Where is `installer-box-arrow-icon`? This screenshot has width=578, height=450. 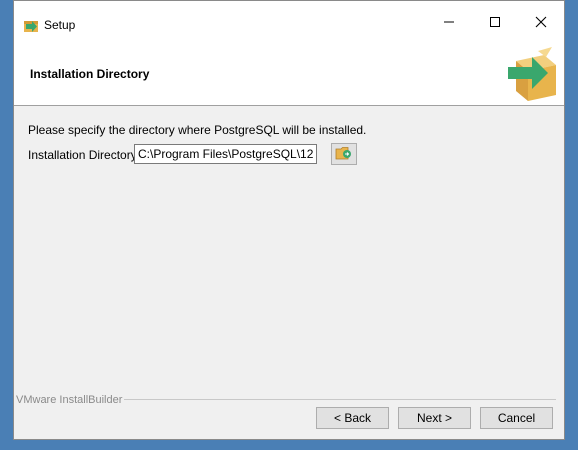 installer-box-arrow-icon is located at coordinates (532, 72).